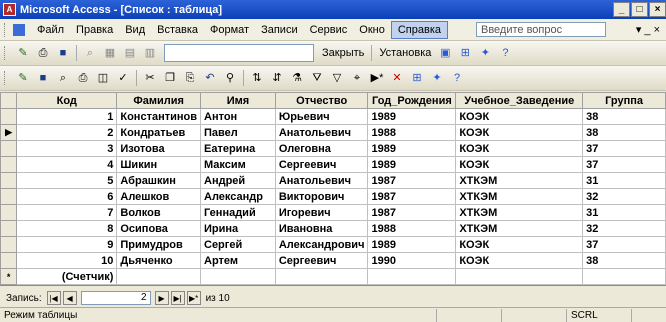 This screenshot has height=322, width=666. Describe the element at coordinates (170, 78) in the screenshot. I see `copy-icon: ❐` at that location.